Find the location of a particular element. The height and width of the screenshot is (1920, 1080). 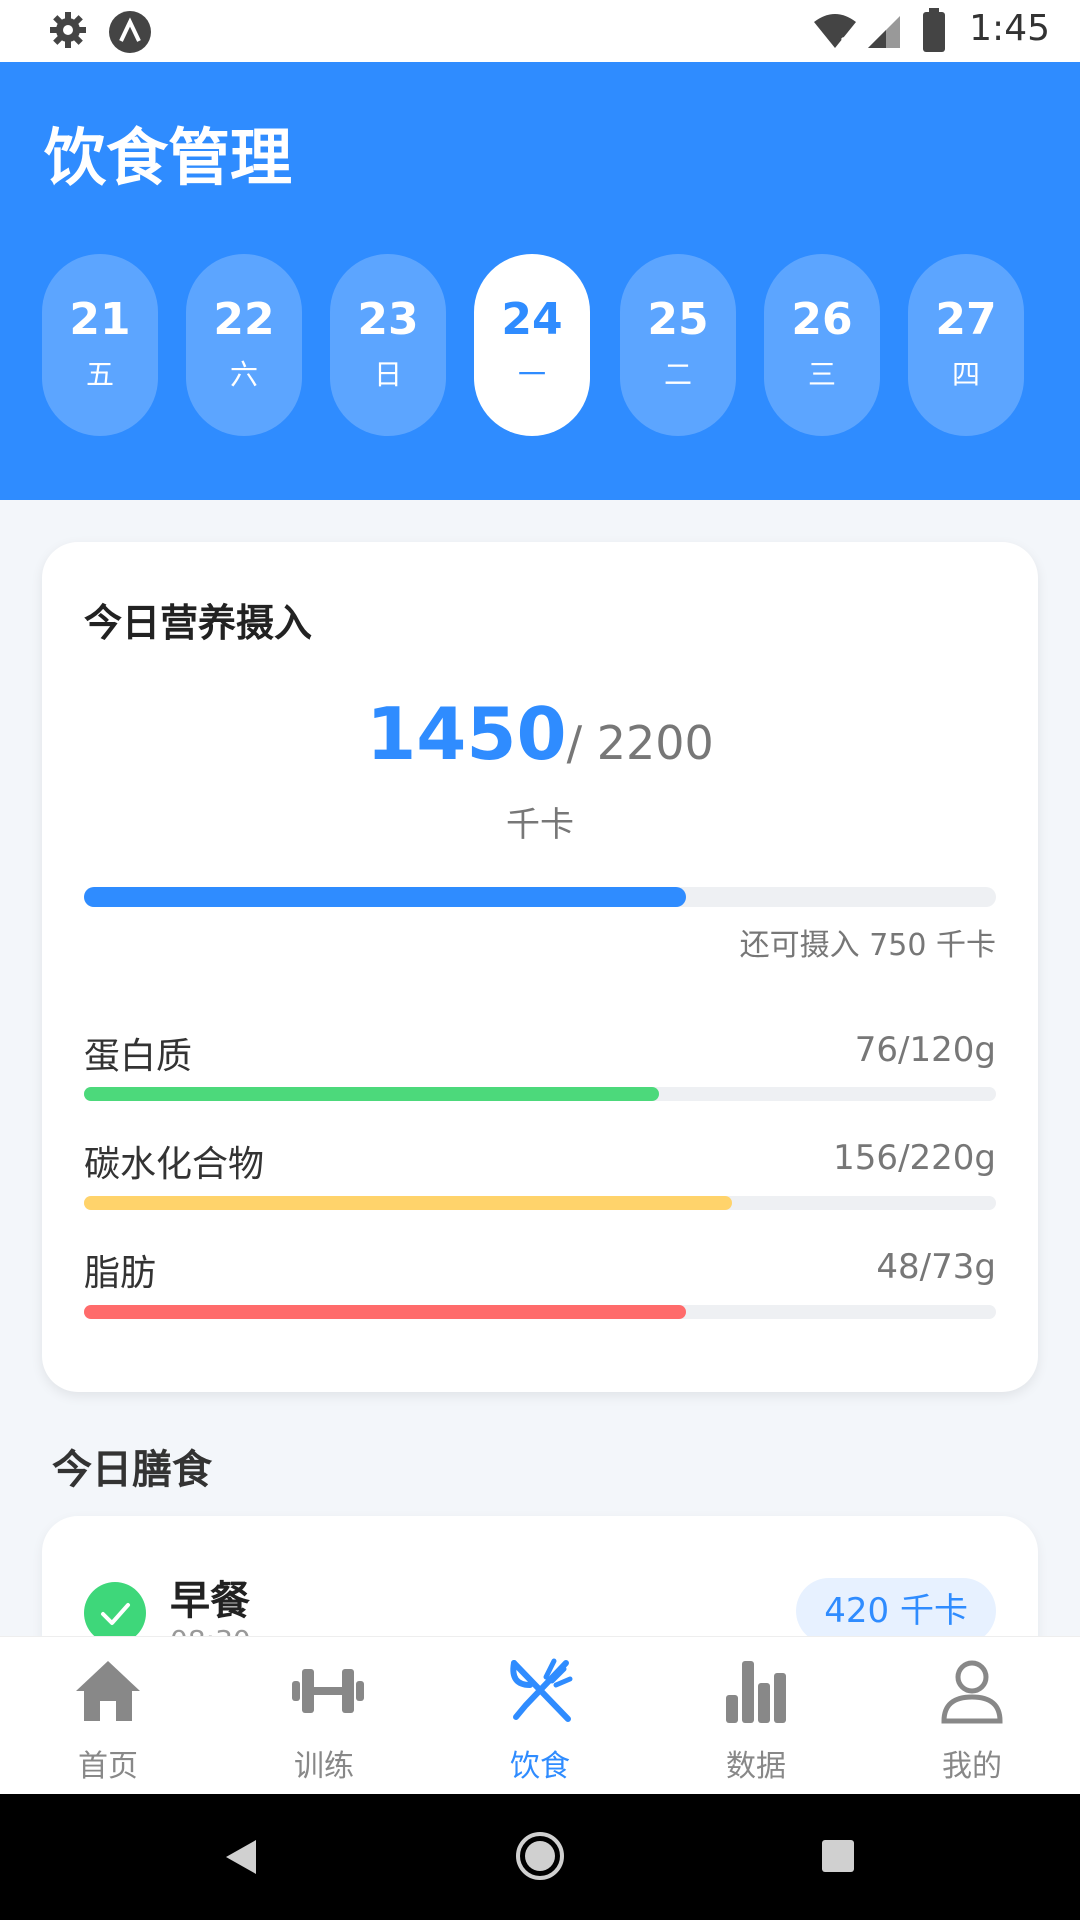

gear-icon is located at coordinates (68, 30).